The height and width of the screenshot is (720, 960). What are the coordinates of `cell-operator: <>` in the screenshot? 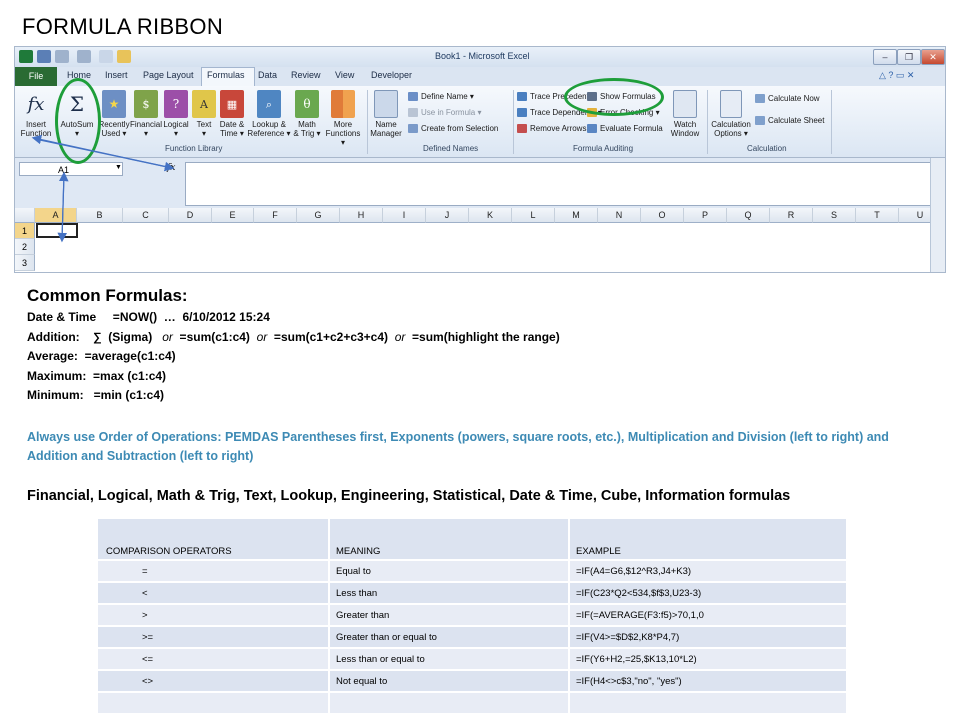 It's located at (213, 681).